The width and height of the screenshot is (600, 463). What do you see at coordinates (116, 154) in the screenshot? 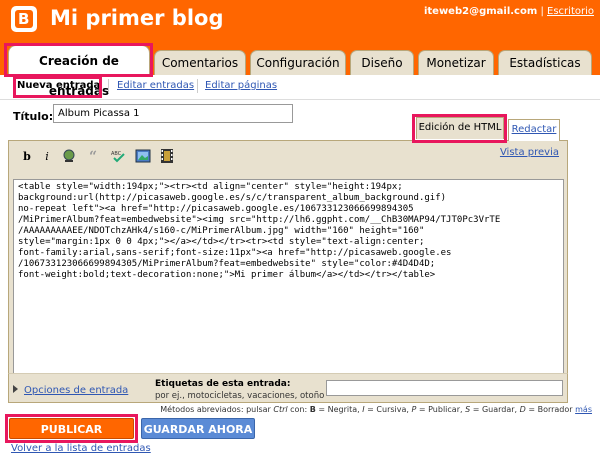
I see `svg-text: ABC` at bounding box center [116, 154].